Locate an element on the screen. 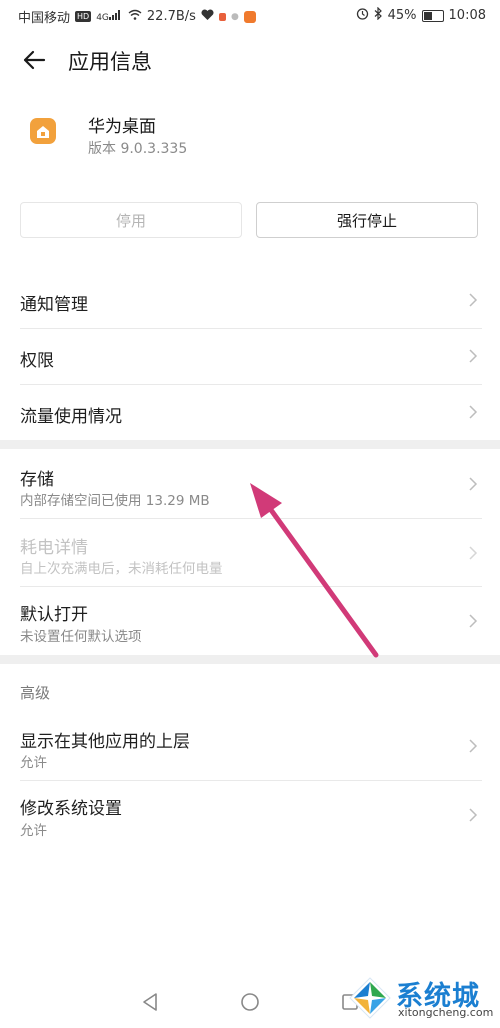 The width and height of the screenshot is (500, 1028). settings-item-open-by-default: 默认打开 未设置任何默认选项 is located at coordinates (250, 621).